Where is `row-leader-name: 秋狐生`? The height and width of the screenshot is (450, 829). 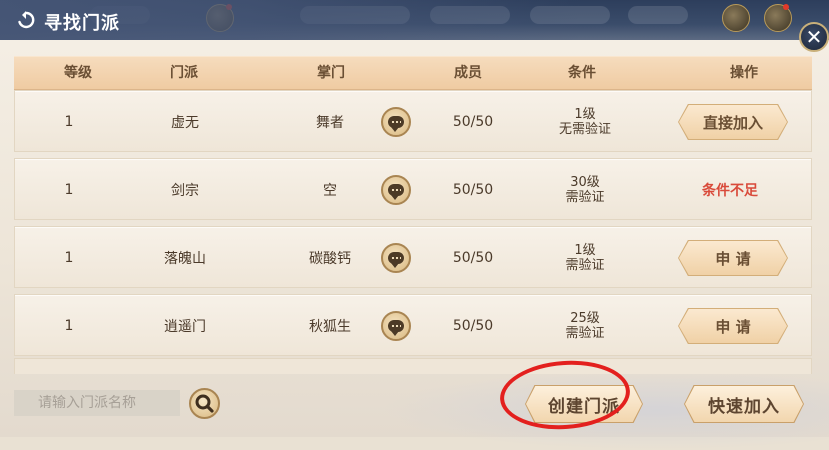 row-leader-name: 秋狐生 is located at coordinates (330, 327).